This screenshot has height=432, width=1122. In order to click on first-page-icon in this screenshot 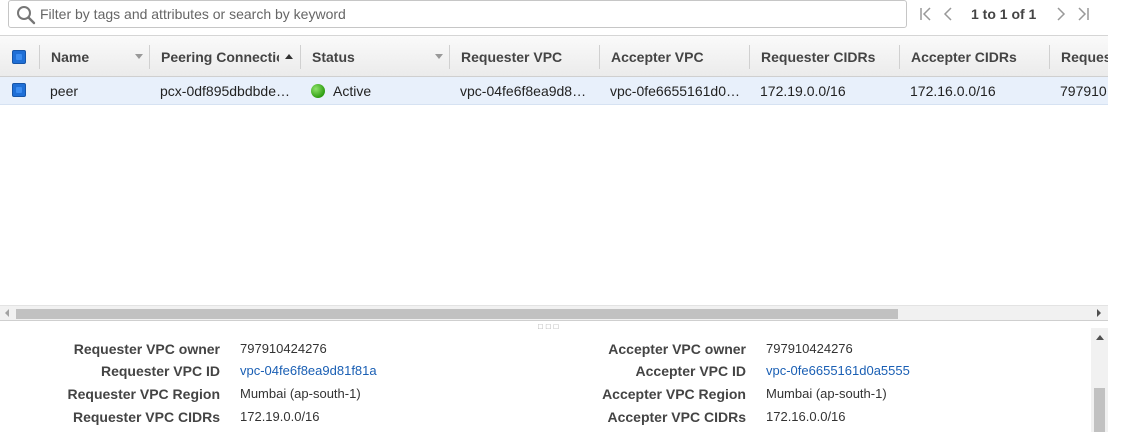, I will do `click(926, 14)`.